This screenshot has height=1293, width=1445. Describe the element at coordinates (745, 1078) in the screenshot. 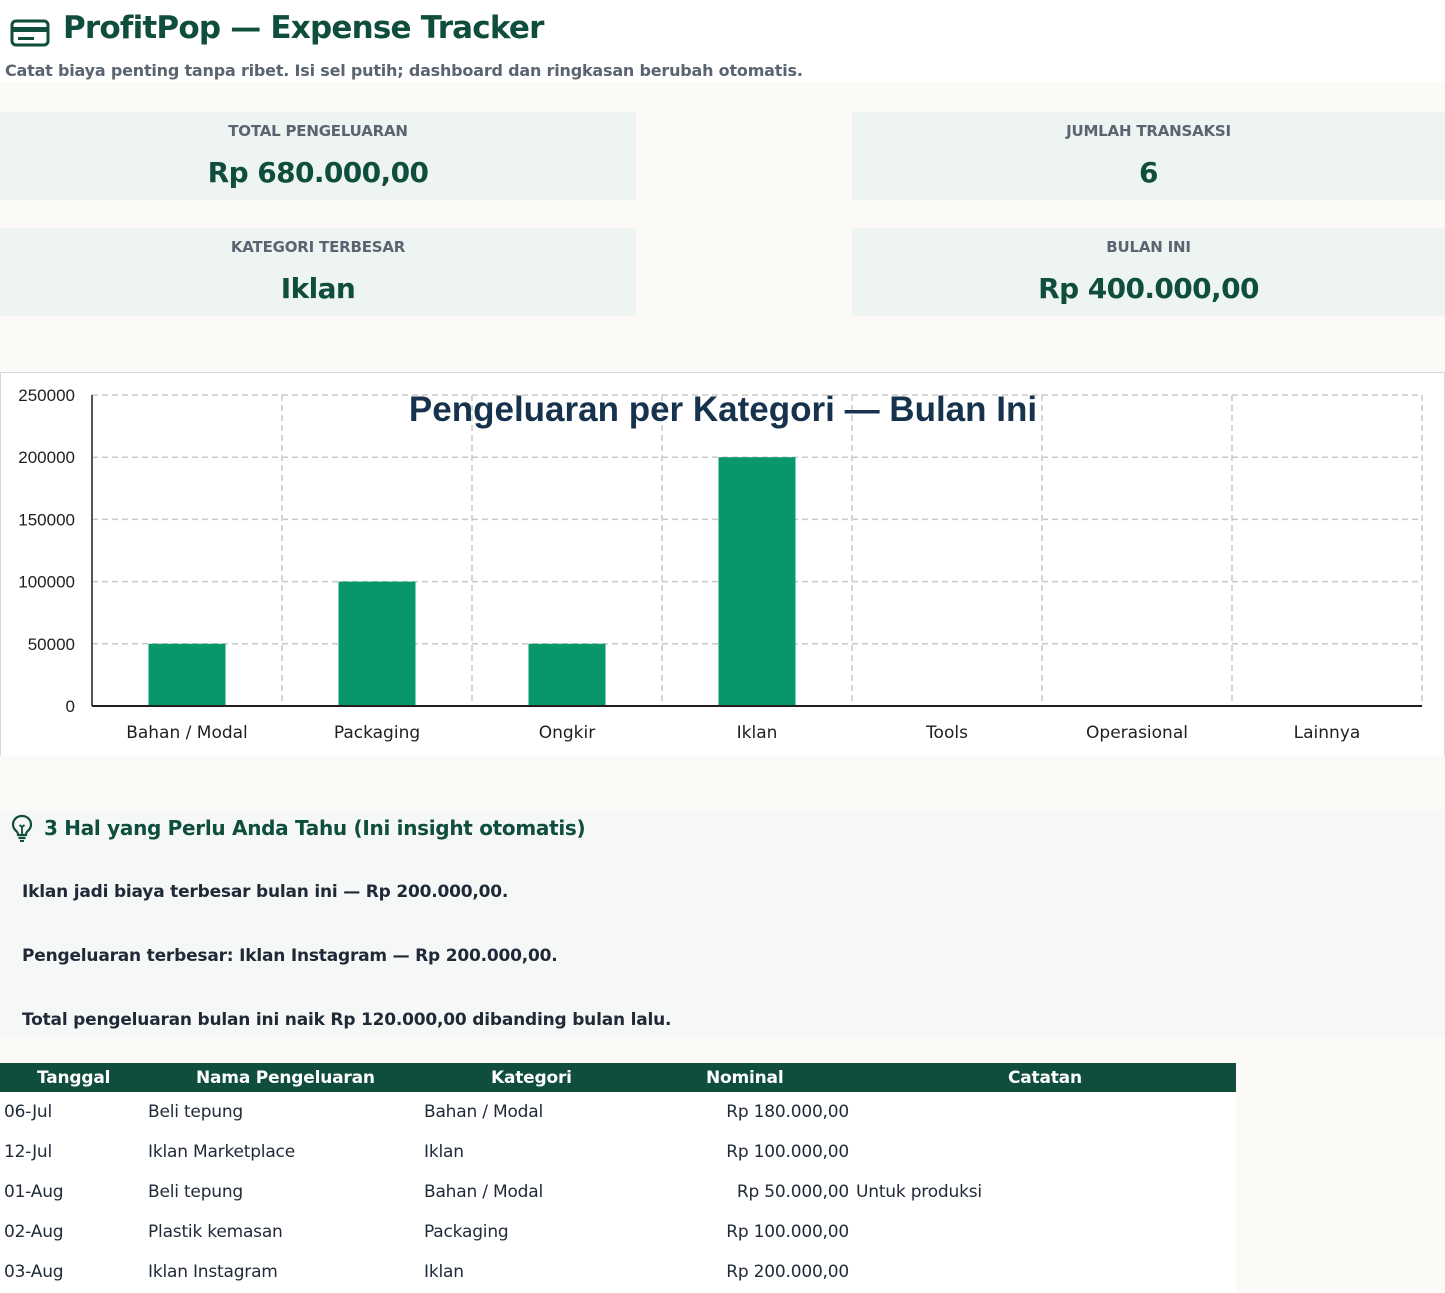

I see `column-header-amount: Nominal` at that location.